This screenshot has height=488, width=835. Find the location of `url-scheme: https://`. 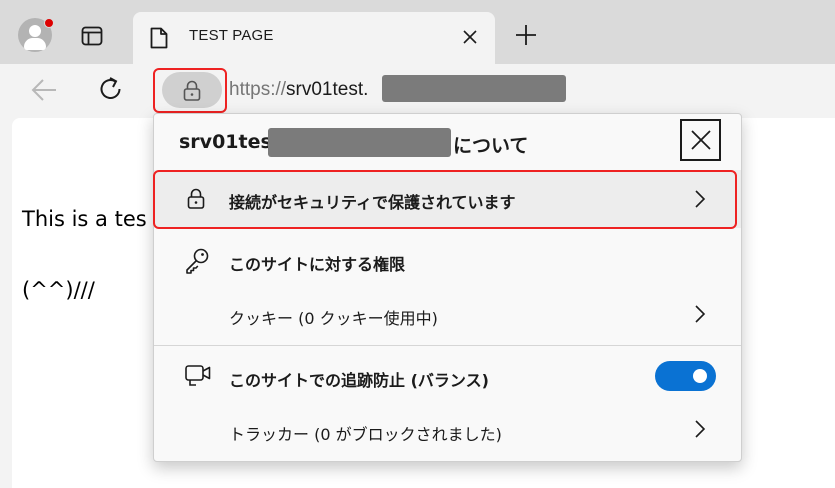

url-scheme: https:// is located at coordinates (258, 89).